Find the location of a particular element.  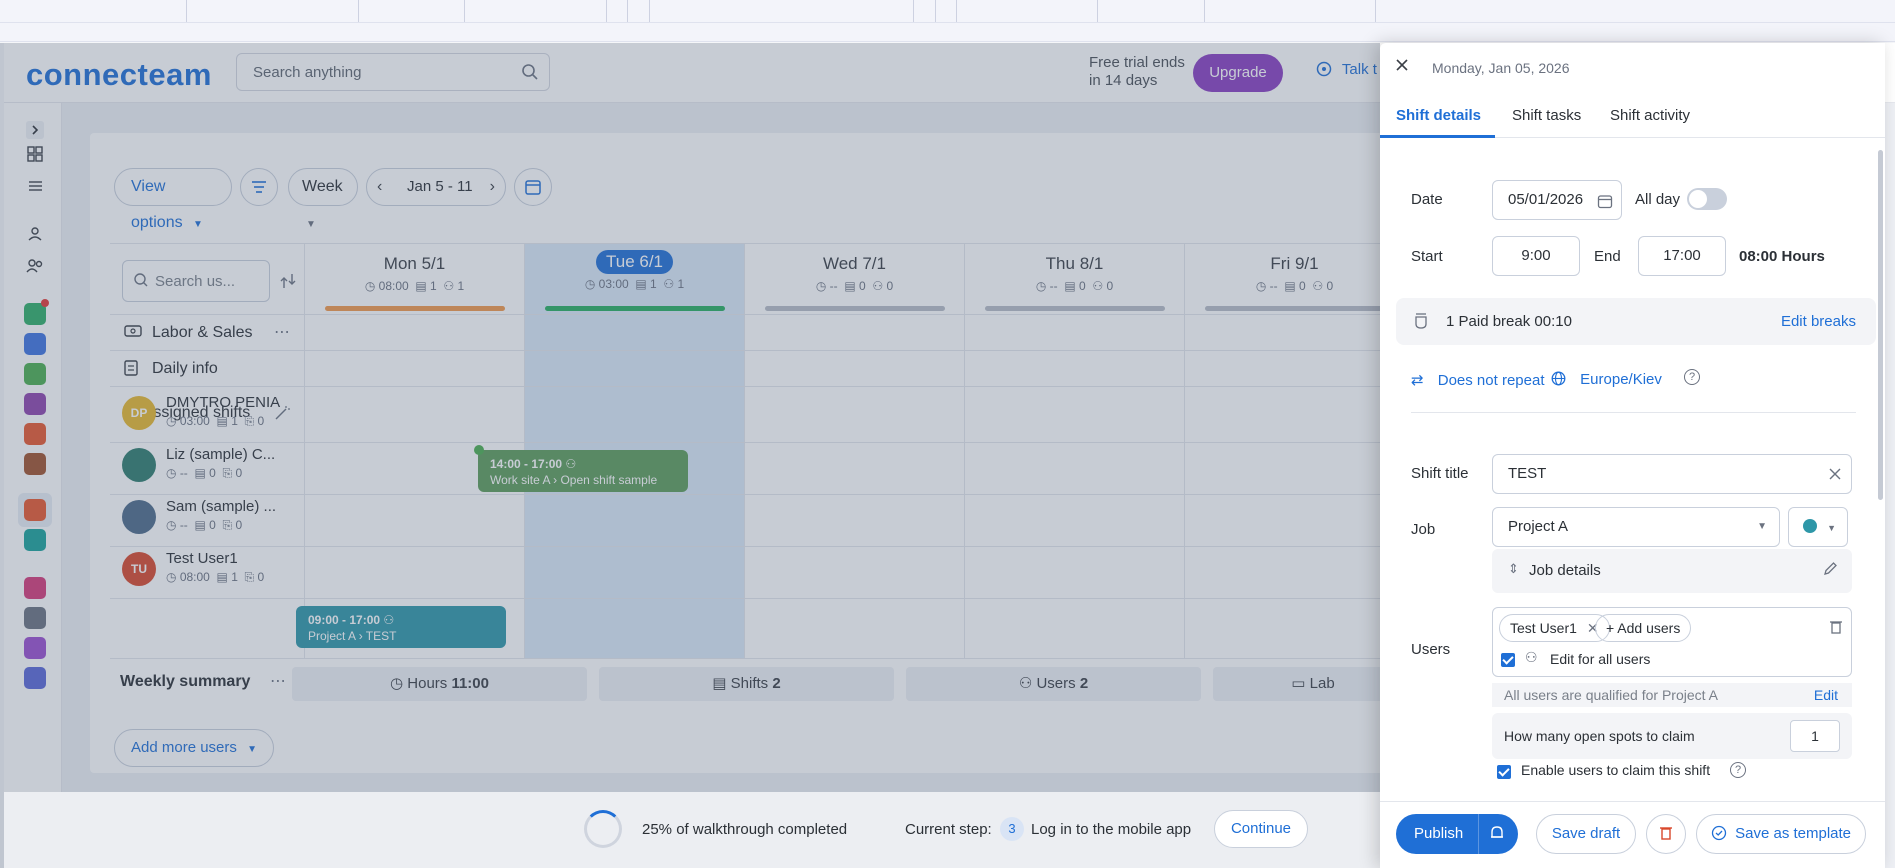

open-spots-label: How many open spots to claim is located at coordinates (1599, 736).